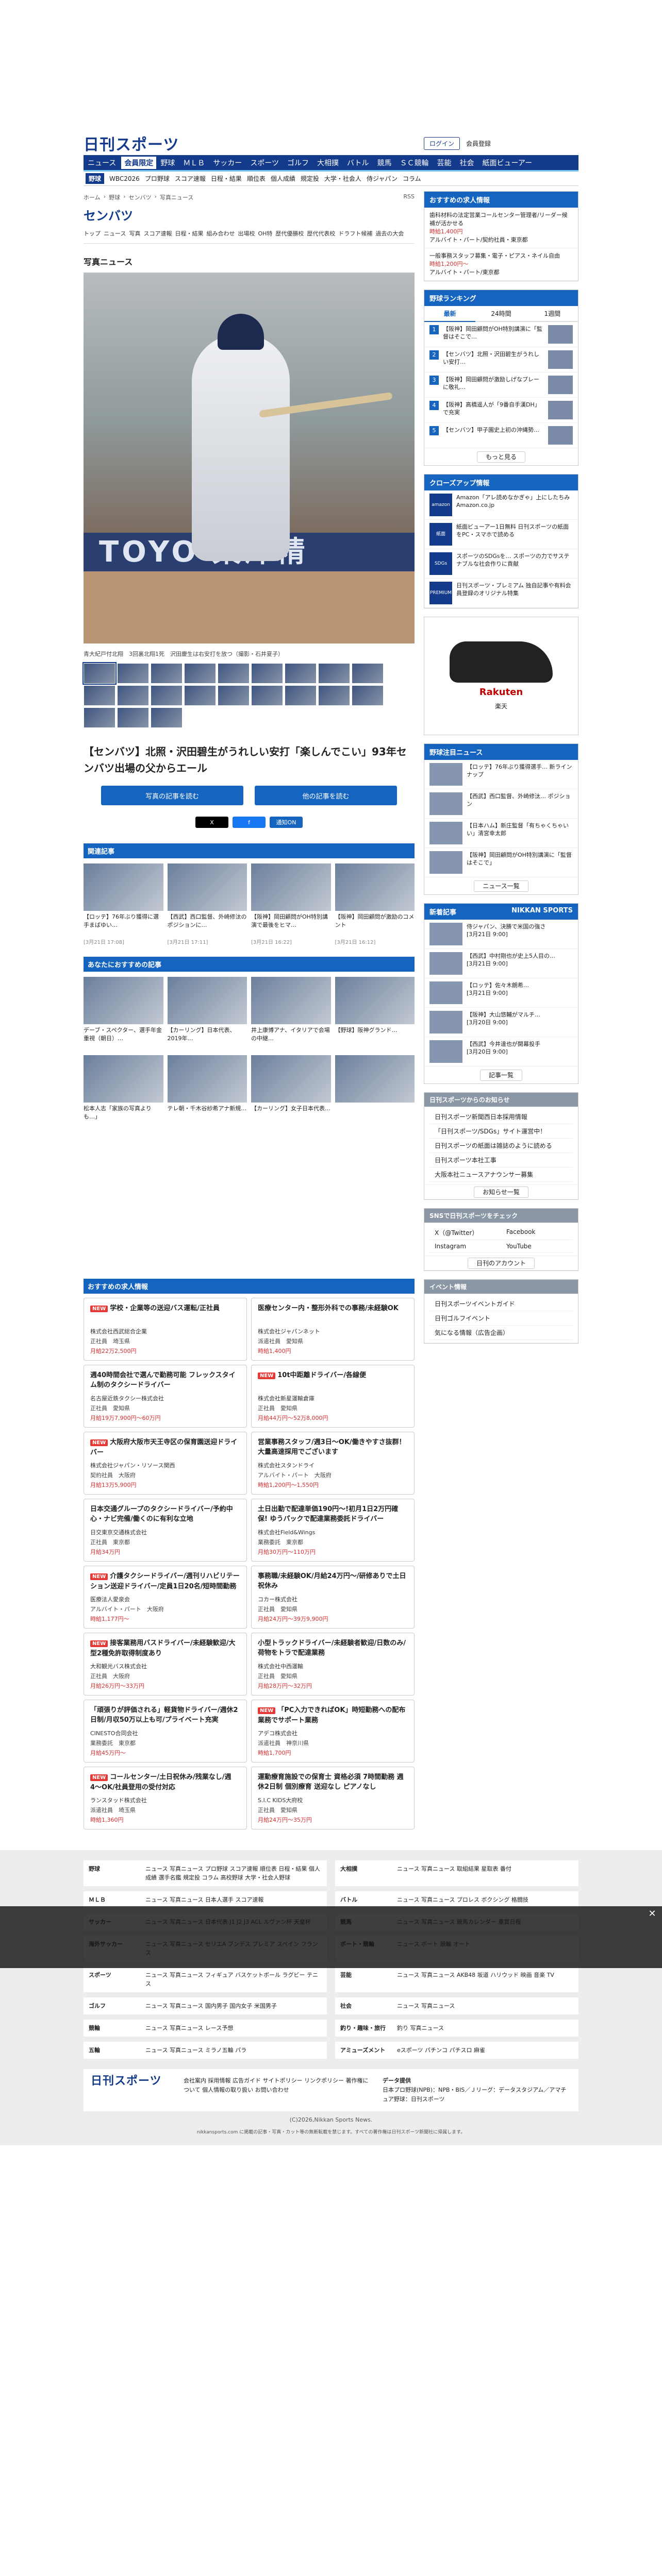 Image resolution: width=662 pixels, height=2576 pixels. Describe the element at coordinates (368, 2028) in the screenshot. I see `footer-section-title: 釣り・趣味・旅行` at that location.